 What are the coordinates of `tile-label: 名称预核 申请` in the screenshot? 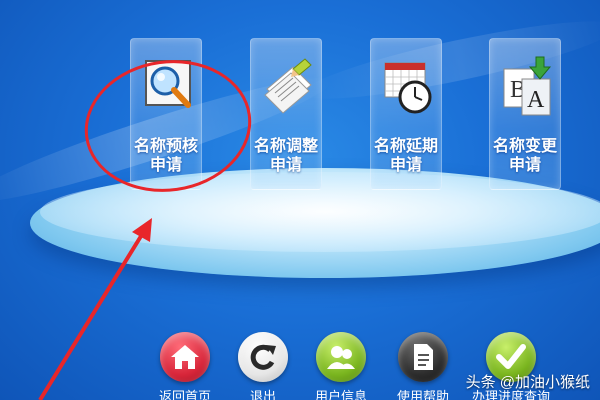 It's located at (165, 156).